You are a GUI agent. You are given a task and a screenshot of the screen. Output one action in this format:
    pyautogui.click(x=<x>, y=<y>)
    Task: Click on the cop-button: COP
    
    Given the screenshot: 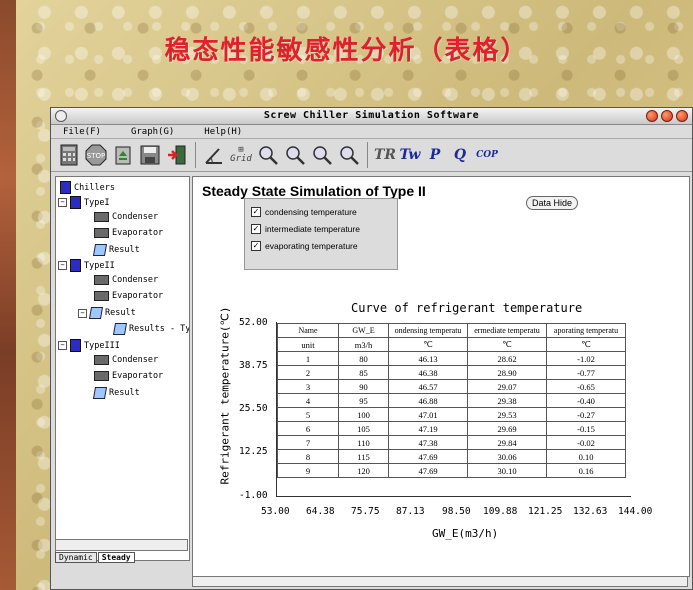 What is the action you would take?
    pyautogui.click(x=487, y=155)
    